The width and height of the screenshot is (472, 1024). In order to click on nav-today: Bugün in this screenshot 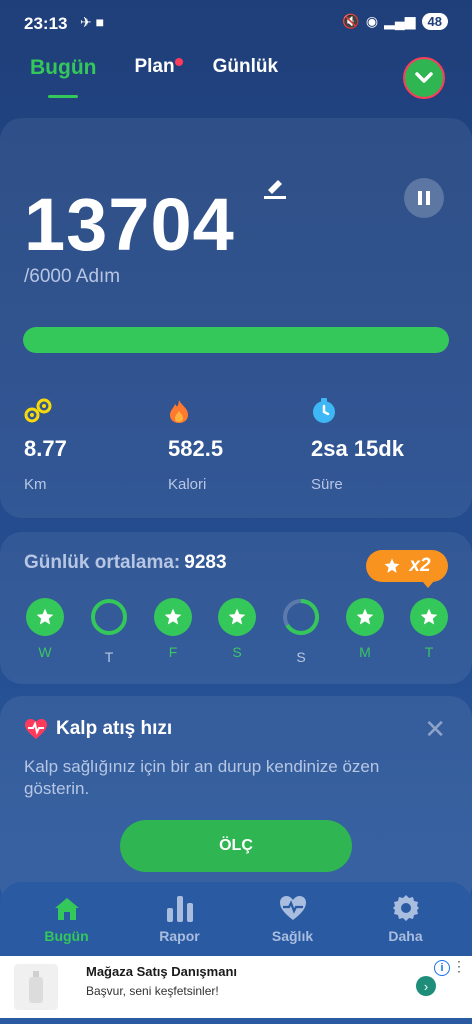, I will do `click(67, 923)`.